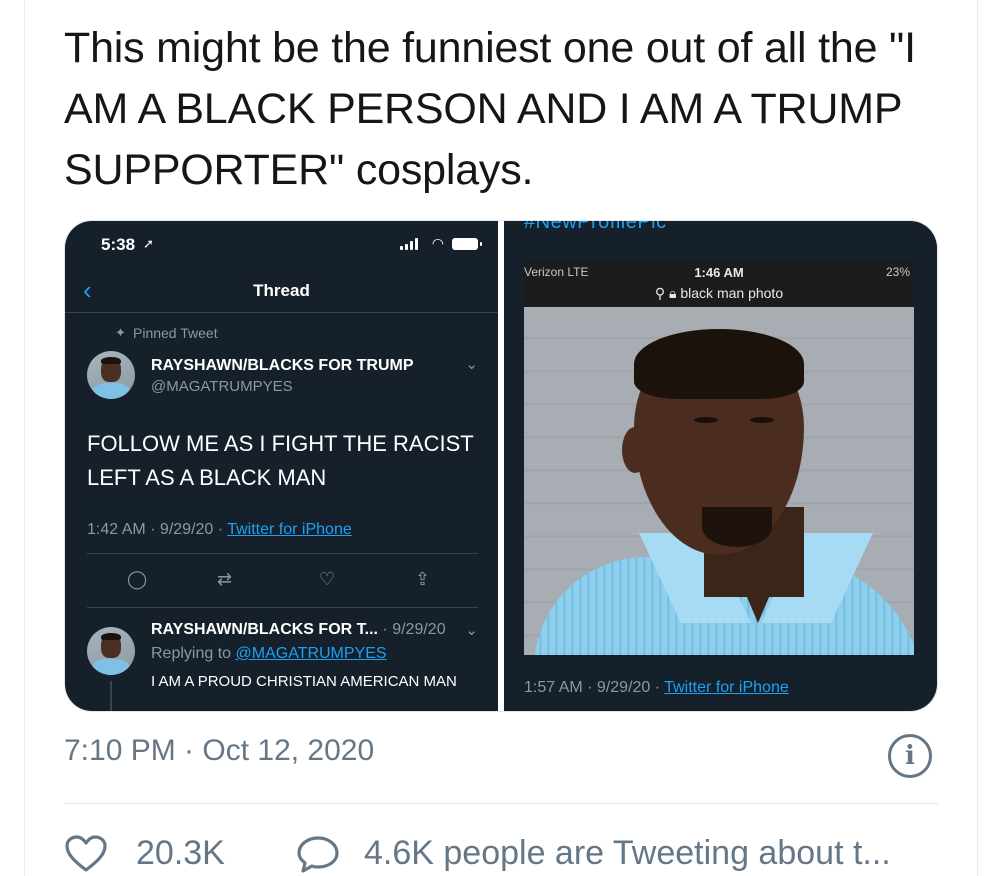  What do you see at coordinates (222, 386) in the screenshot?
I see `author-handle: @MAGATRUMPYES` at bounding box center [222, 386].